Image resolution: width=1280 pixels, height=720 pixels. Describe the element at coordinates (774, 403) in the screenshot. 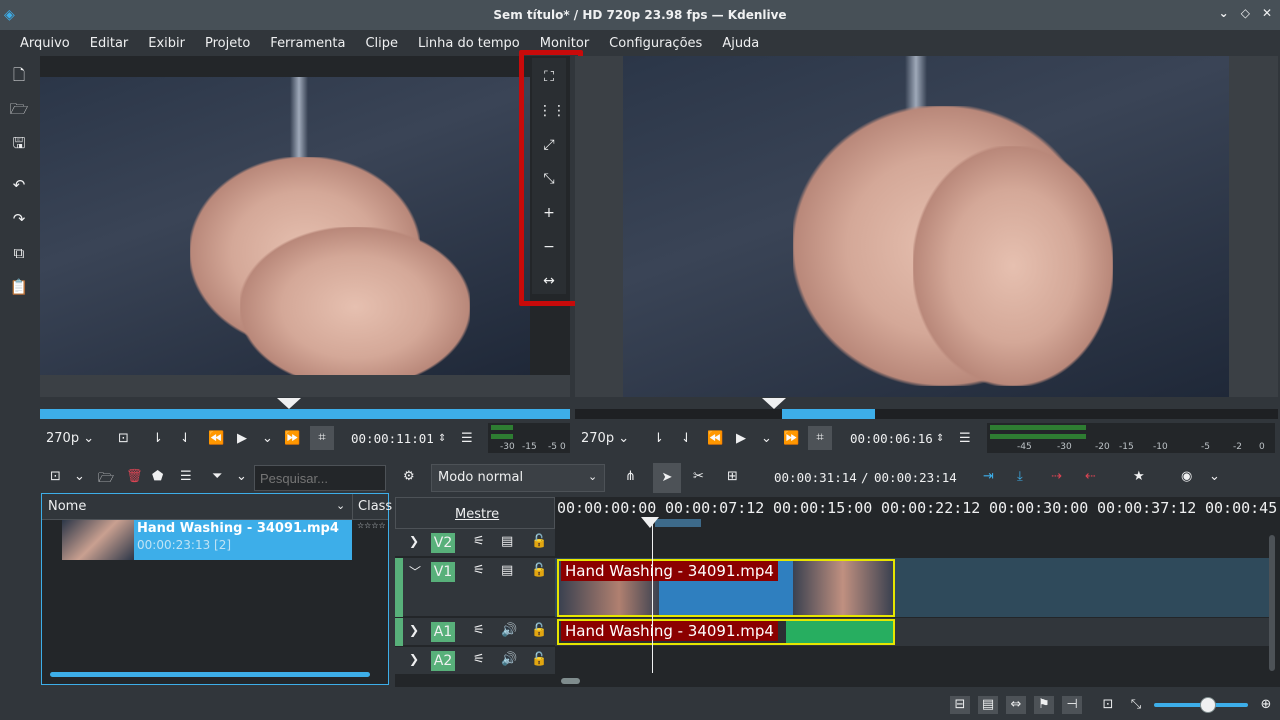

I see `project-monitor-playhead` at that location.